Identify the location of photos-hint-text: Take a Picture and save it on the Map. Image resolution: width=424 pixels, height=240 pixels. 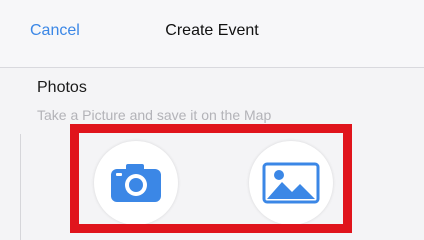
(154, 115).